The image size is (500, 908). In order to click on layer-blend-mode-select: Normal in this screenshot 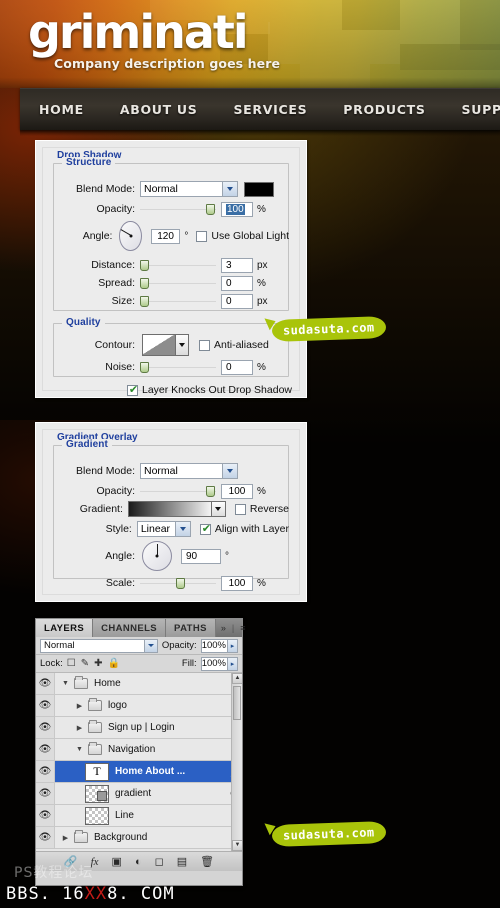, I will do `click(99, 645)`.